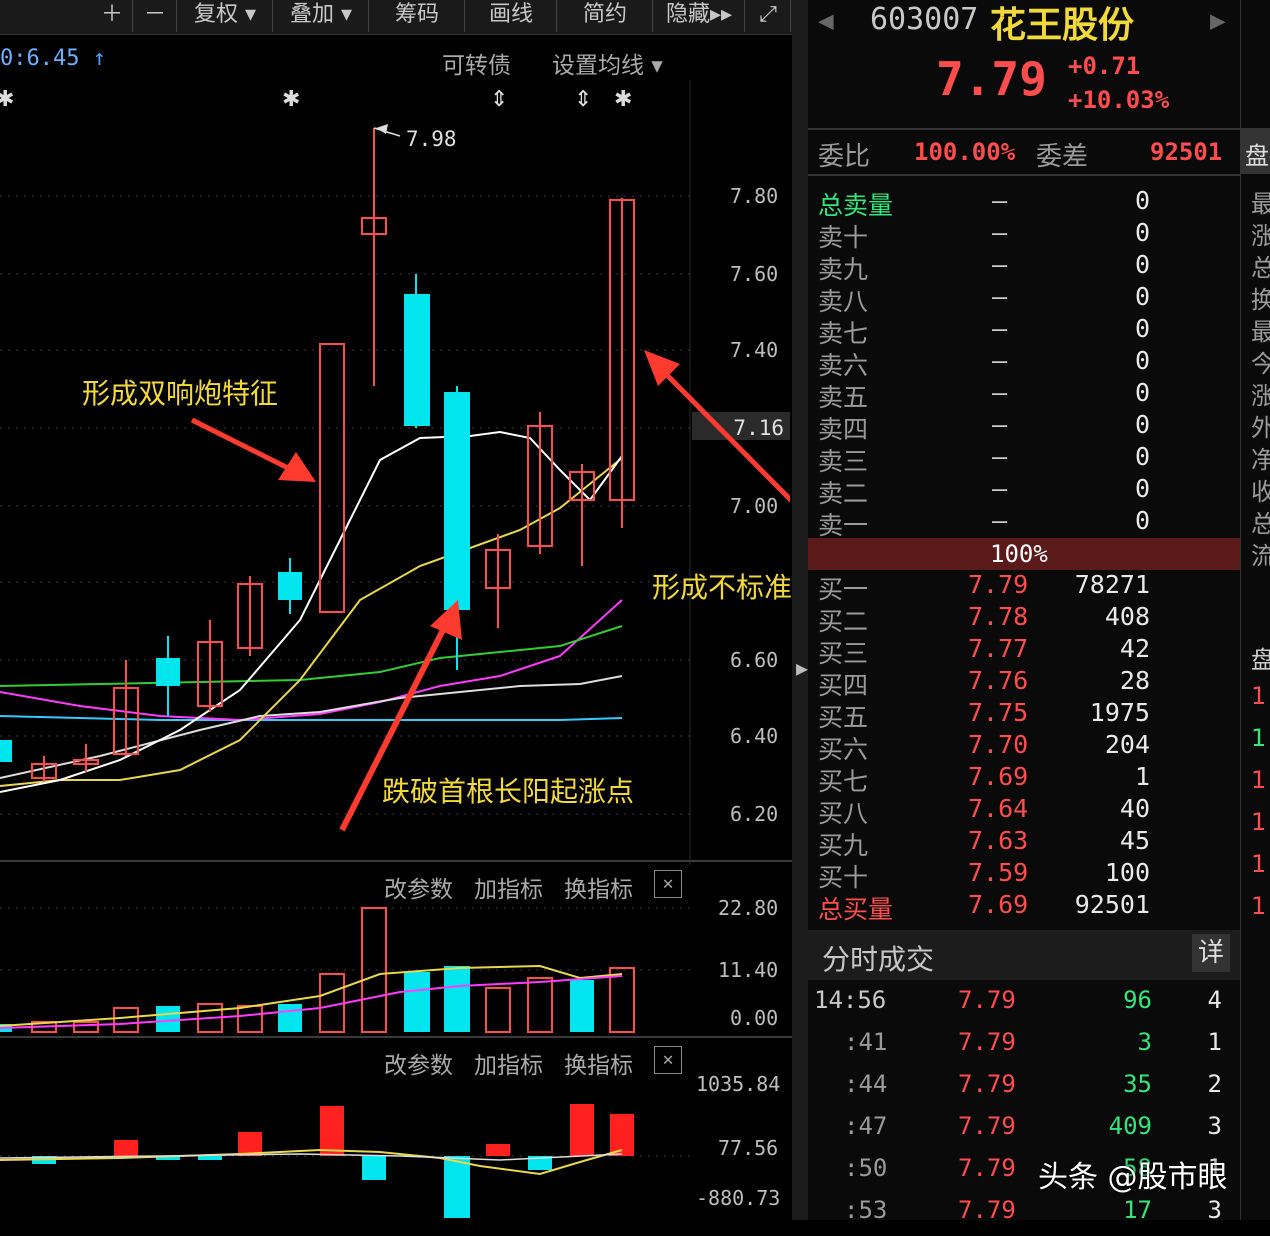 Image resolution: width=1270 pixels, height=1236 pixels. I want to click on sell-order-row: 卖十 — 0, so click(1024, 235).